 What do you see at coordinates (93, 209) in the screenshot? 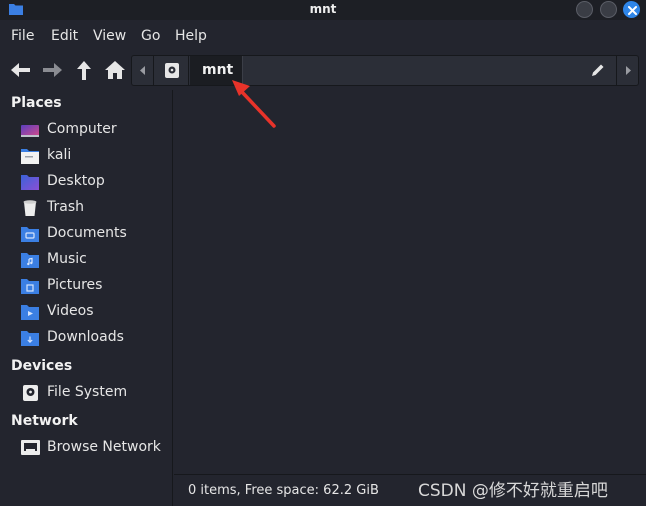
I see `sidebar-item-trash: Trash` at bounding box center [93, 209].